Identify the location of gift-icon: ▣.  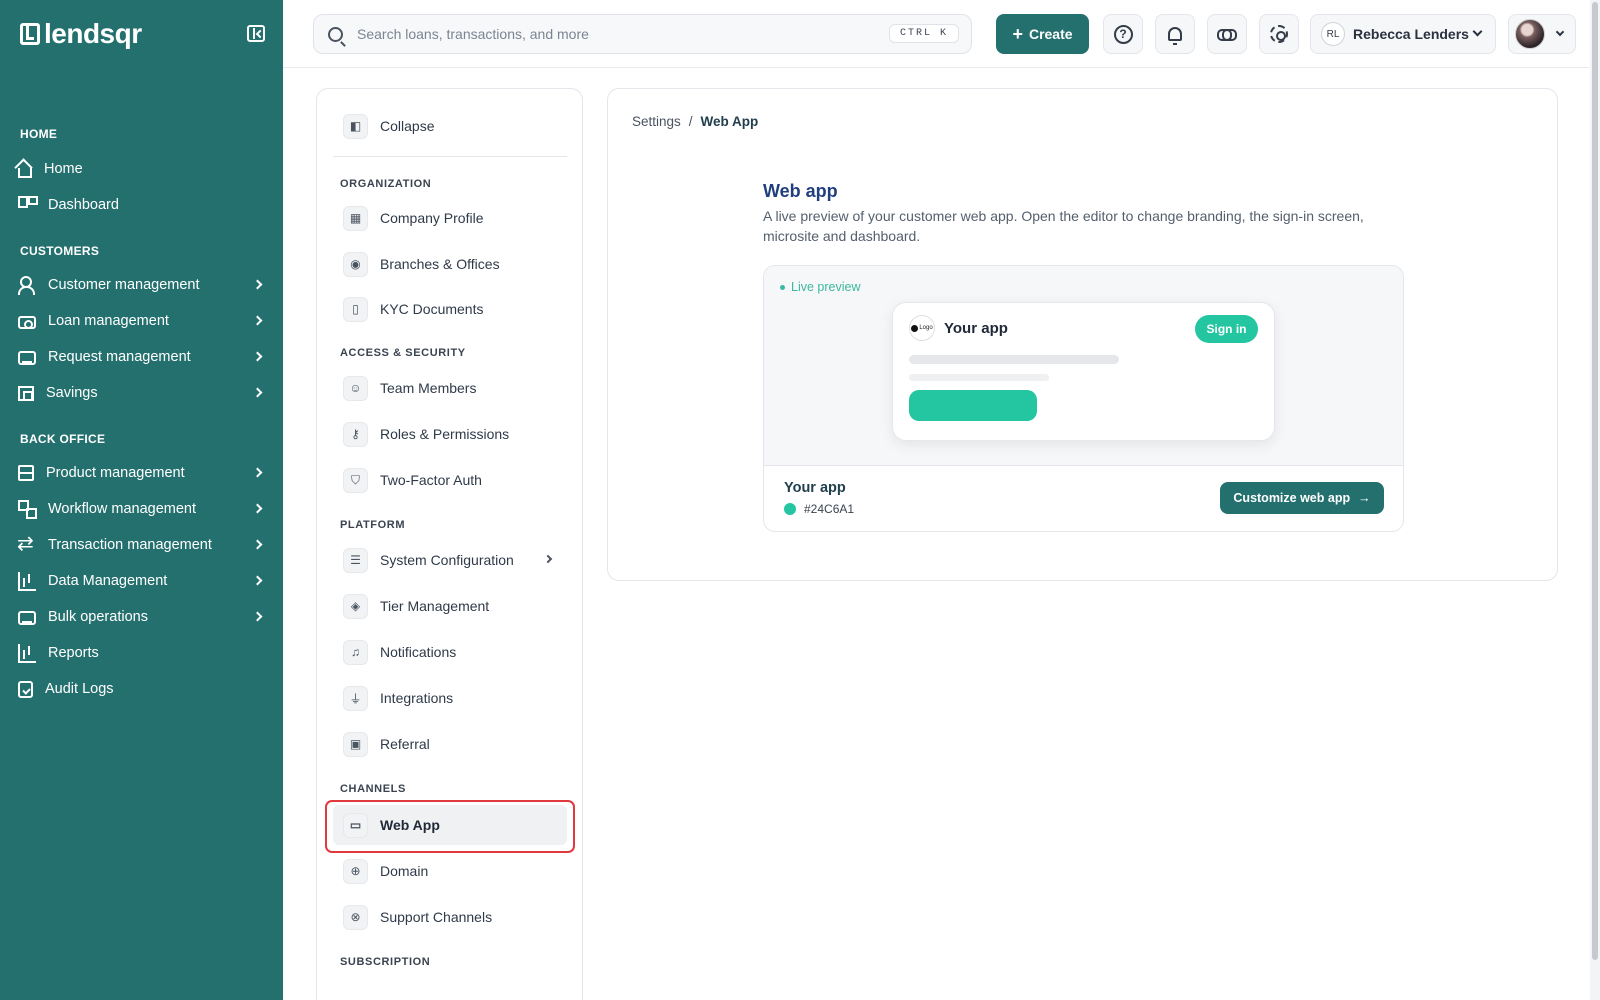
(355, 744).